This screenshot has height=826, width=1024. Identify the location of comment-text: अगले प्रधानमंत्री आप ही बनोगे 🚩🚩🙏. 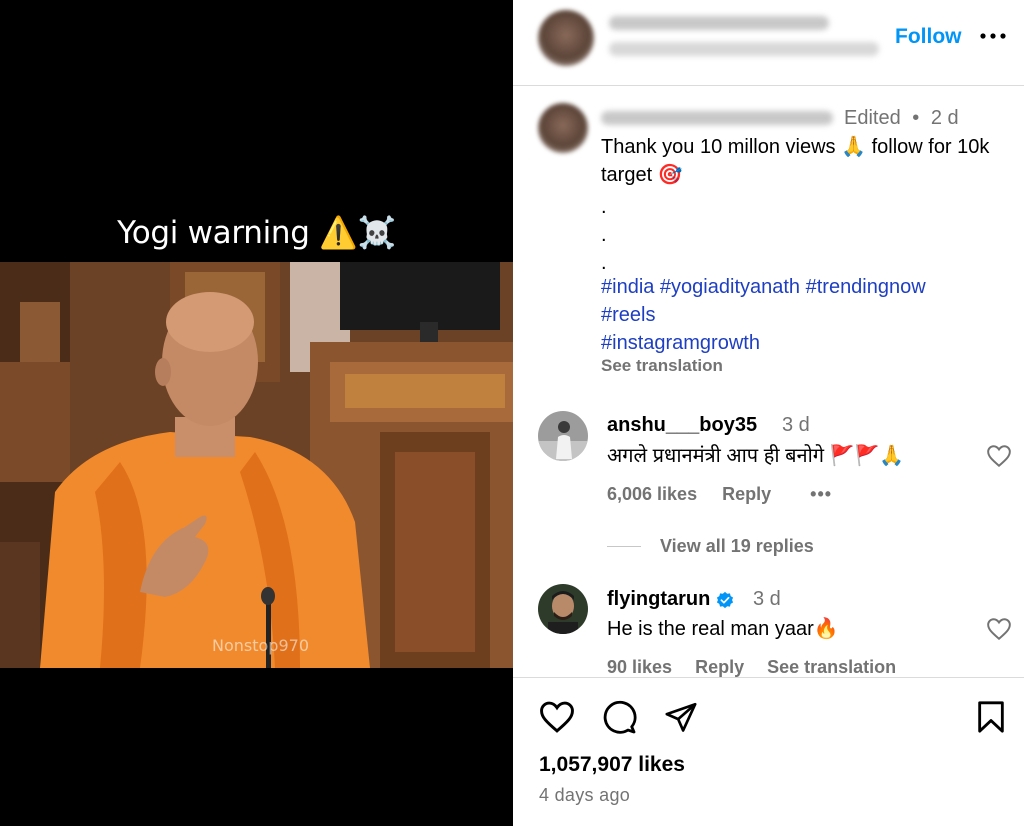
(756, 456).